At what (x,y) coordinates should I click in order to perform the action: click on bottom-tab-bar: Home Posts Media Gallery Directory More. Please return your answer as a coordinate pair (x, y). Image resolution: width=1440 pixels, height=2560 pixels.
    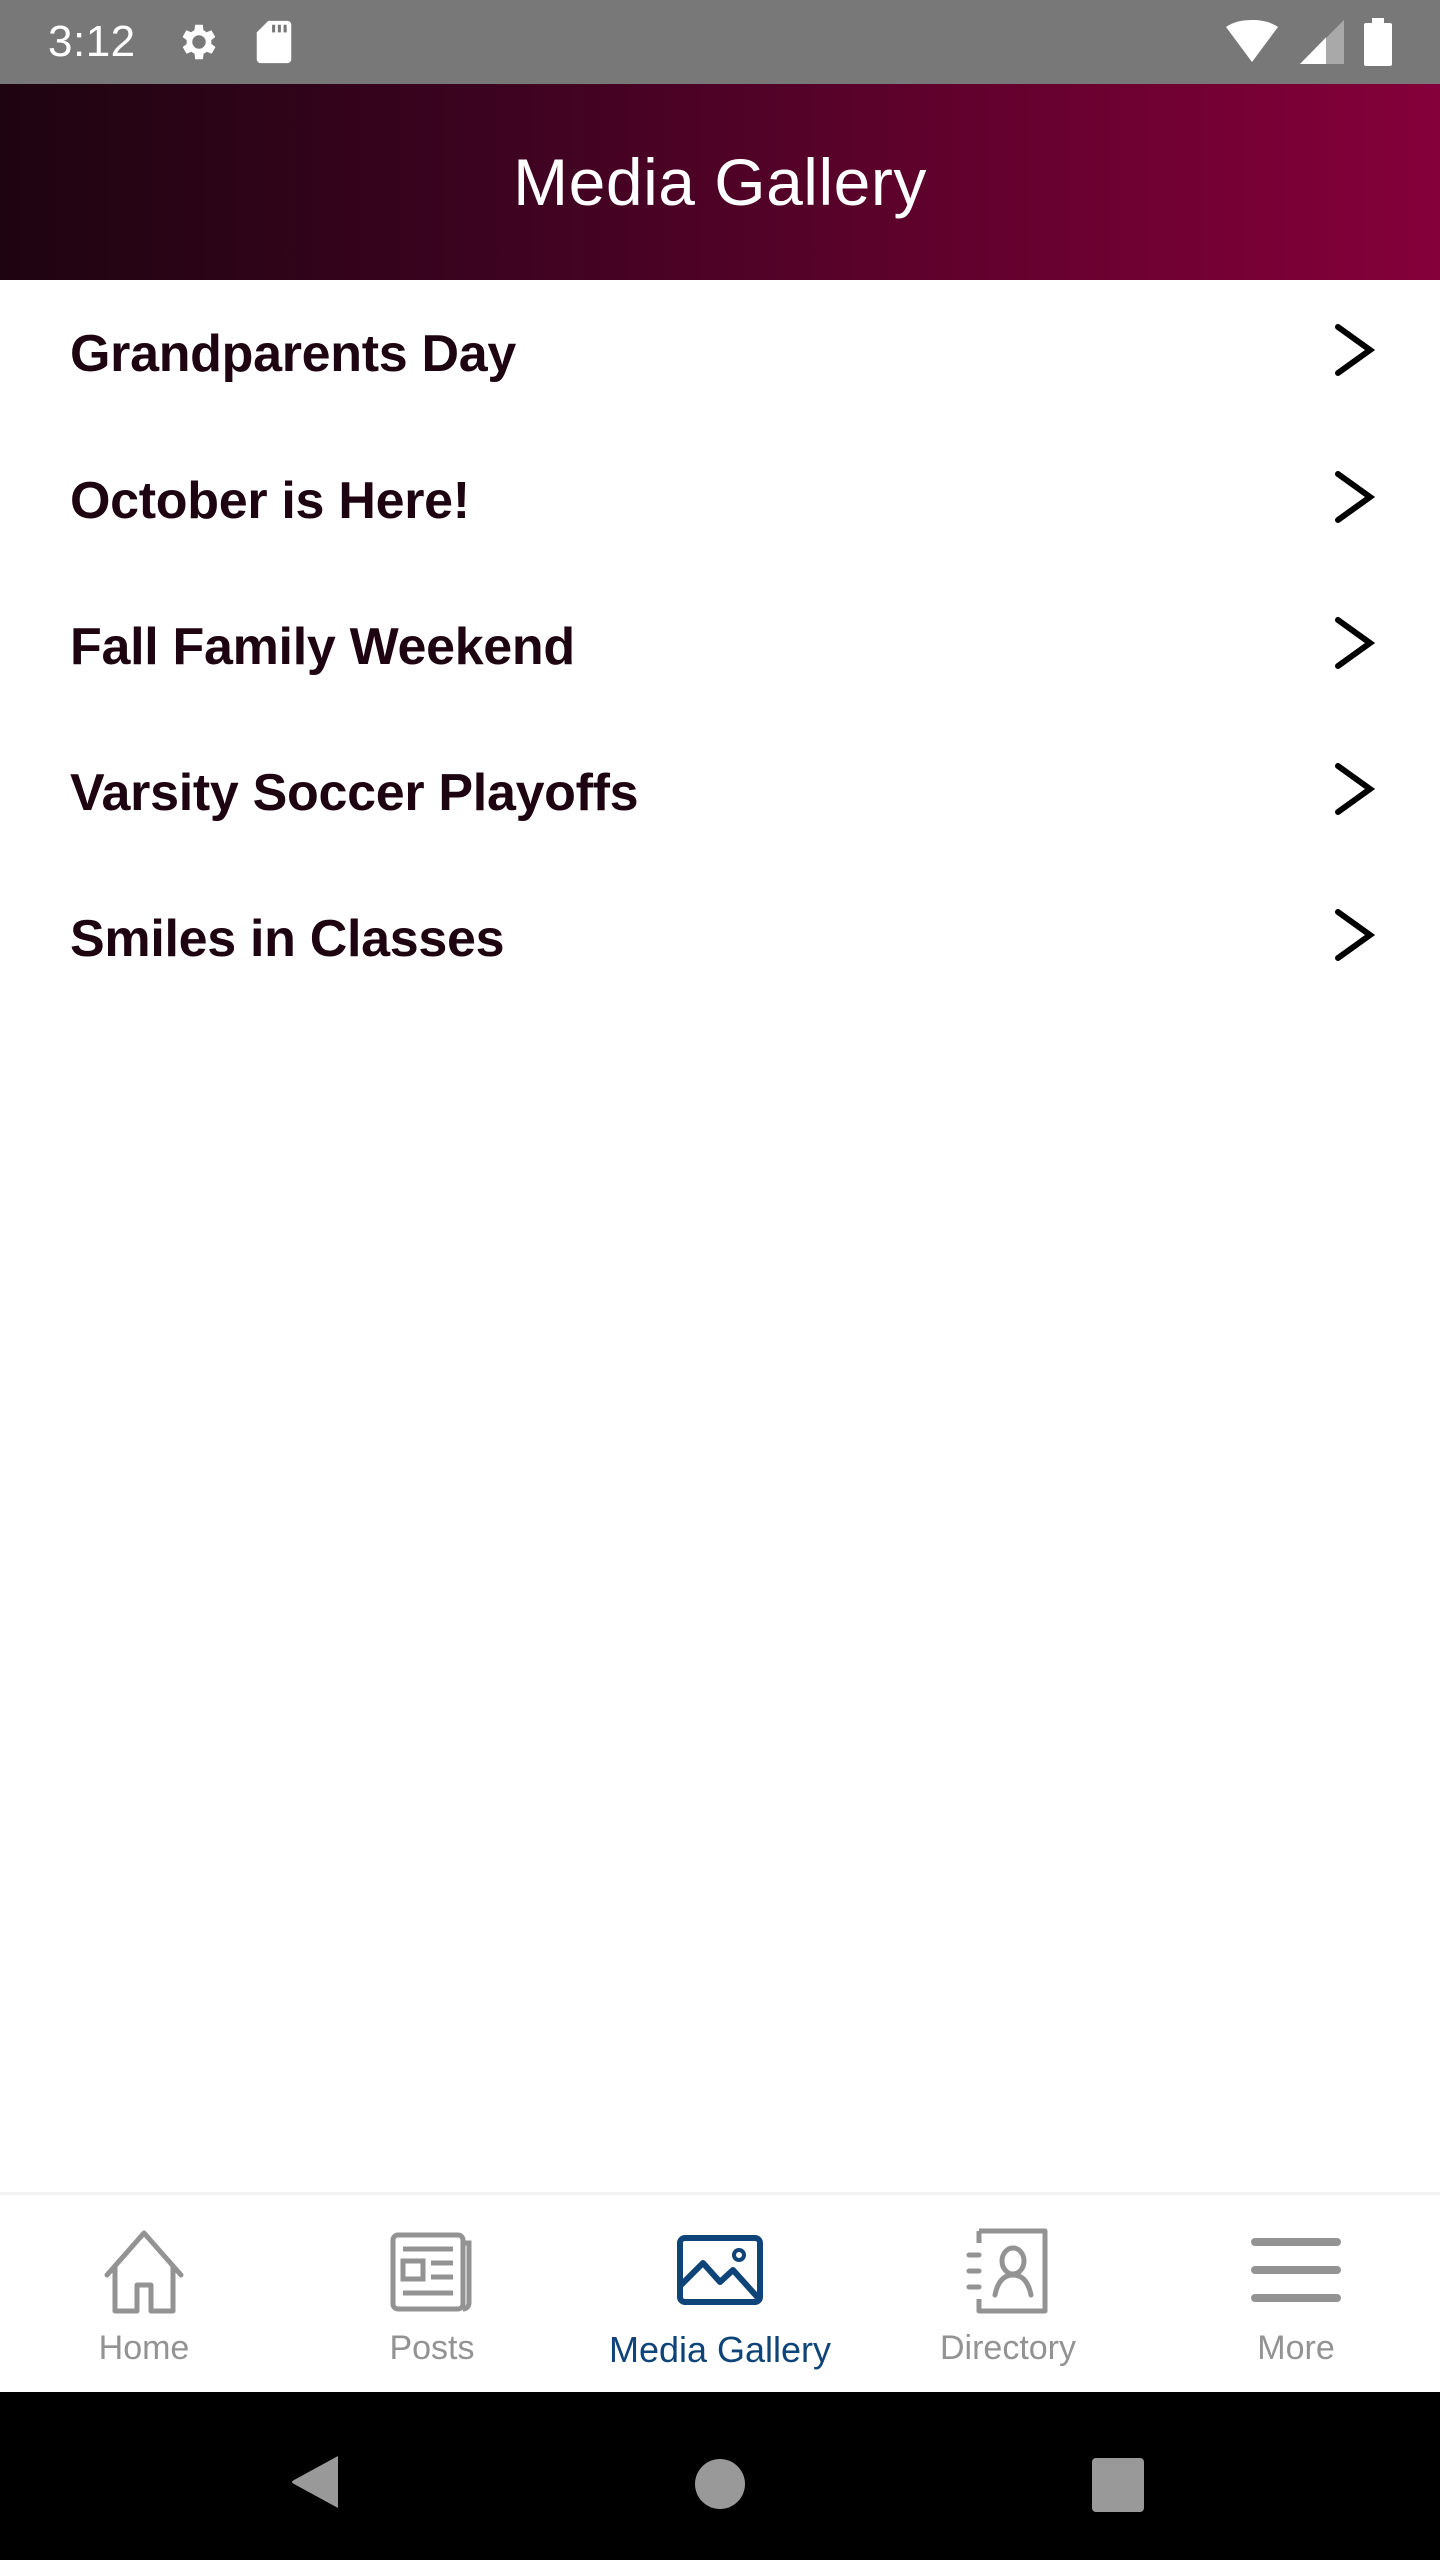
    Looking at the image, I should click on (720, 2292).